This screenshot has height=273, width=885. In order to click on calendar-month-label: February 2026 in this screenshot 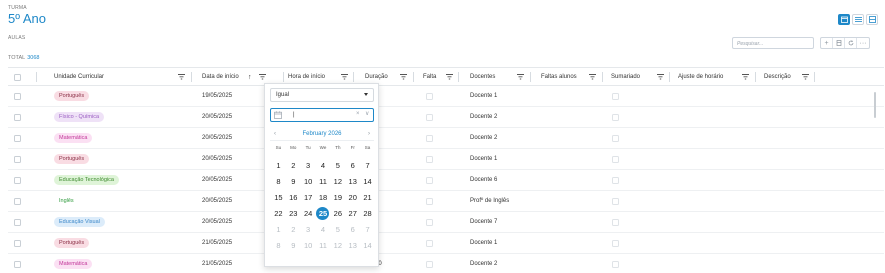, I will do `click(321, 134)`.